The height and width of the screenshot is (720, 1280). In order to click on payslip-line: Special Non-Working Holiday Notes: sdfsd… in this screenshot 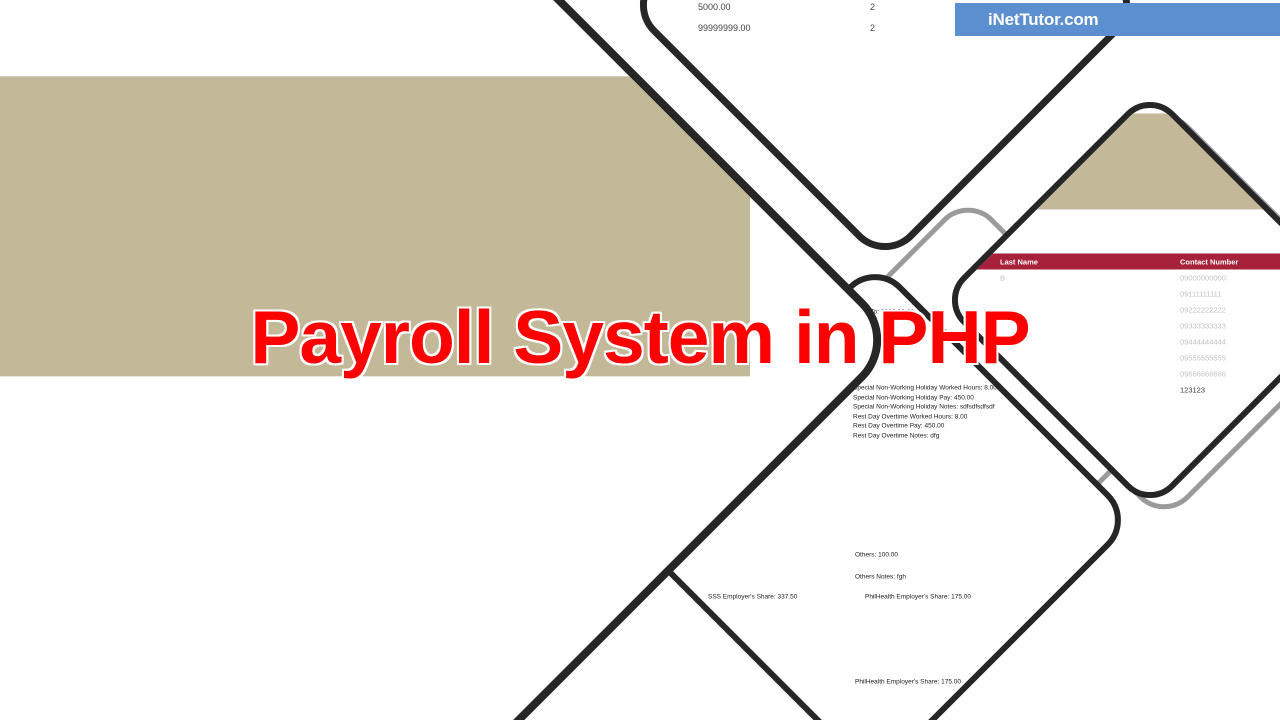, I will do `click(924, 407)`.